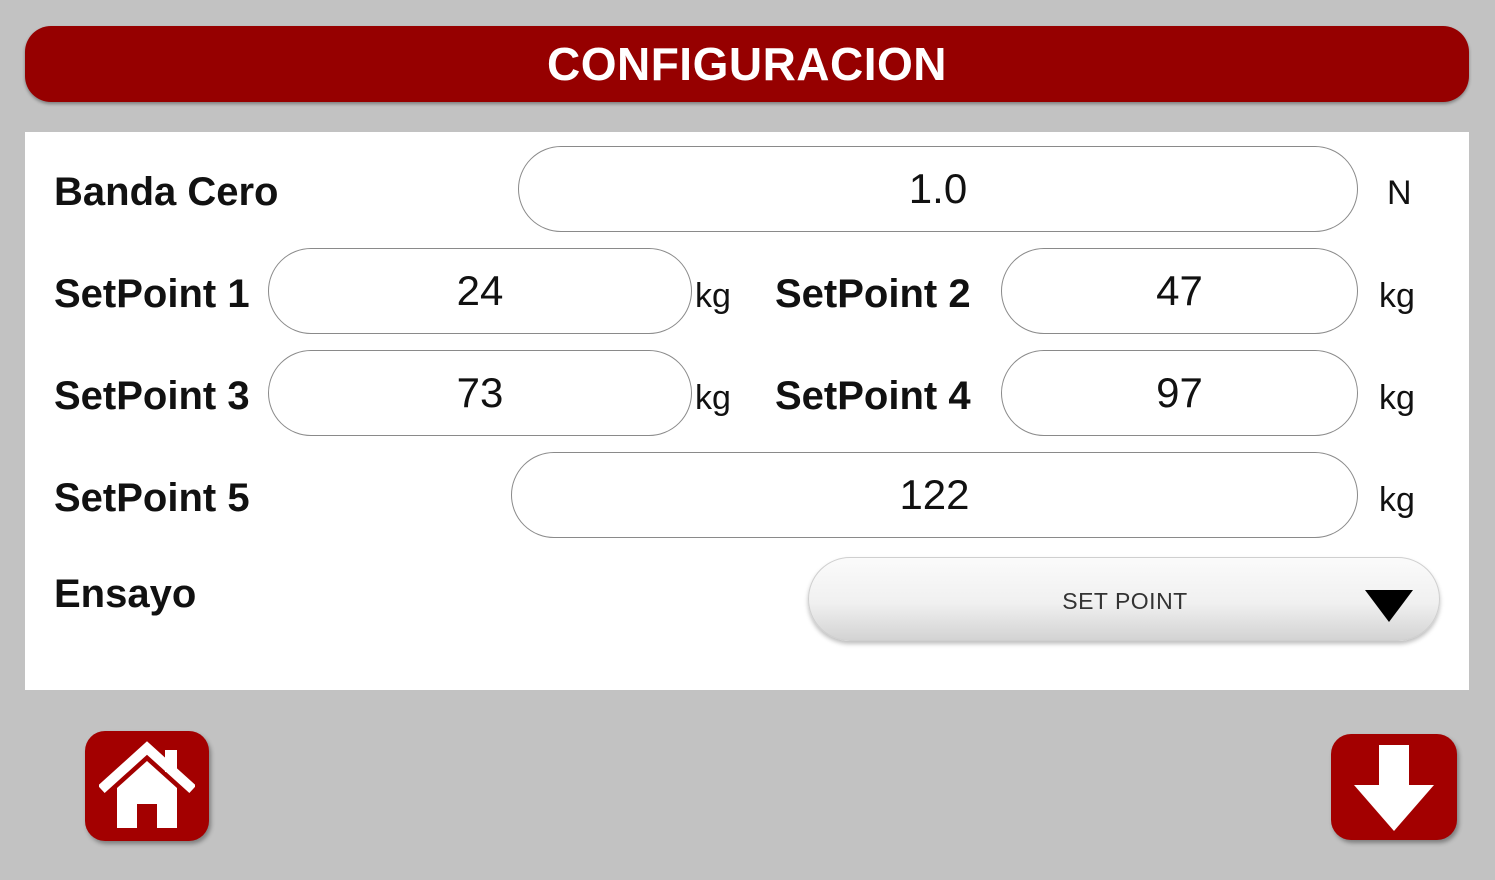 This screenshot has width=1495, height=880. What do you see at coordinates (873, 294) in the screenshot?
I see `setpoint2-label: SetPoint 2` at bounding box center [873, 294].